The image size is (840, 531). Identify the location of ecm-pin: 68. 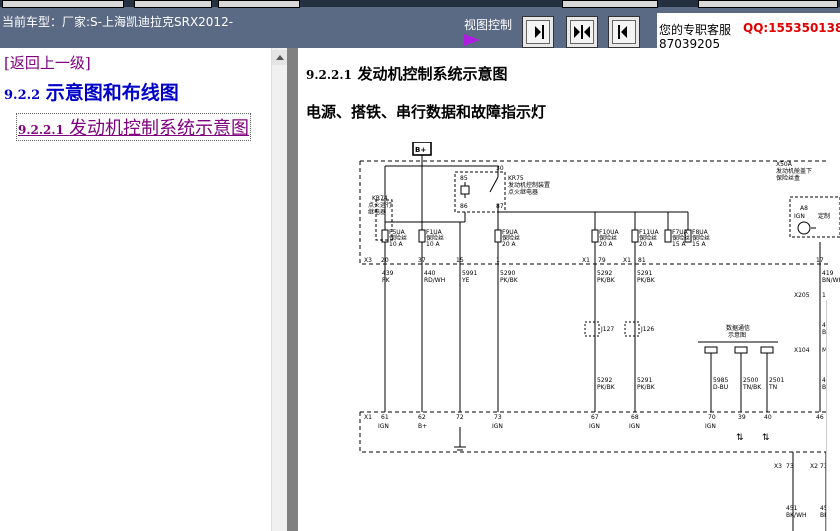
(635, 417).